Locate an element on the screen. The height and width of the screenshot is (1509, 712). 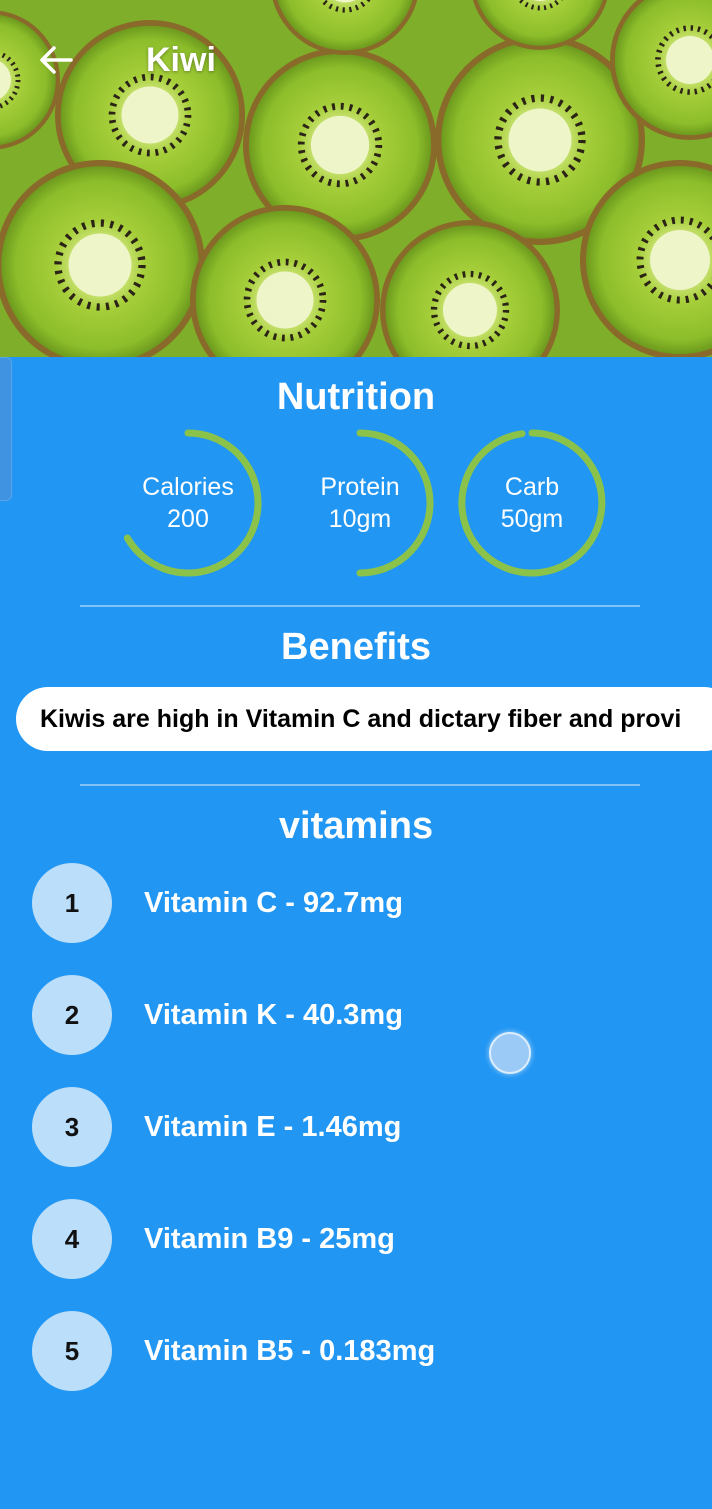
calories-value: 200 is located at coordinates (188, 519).